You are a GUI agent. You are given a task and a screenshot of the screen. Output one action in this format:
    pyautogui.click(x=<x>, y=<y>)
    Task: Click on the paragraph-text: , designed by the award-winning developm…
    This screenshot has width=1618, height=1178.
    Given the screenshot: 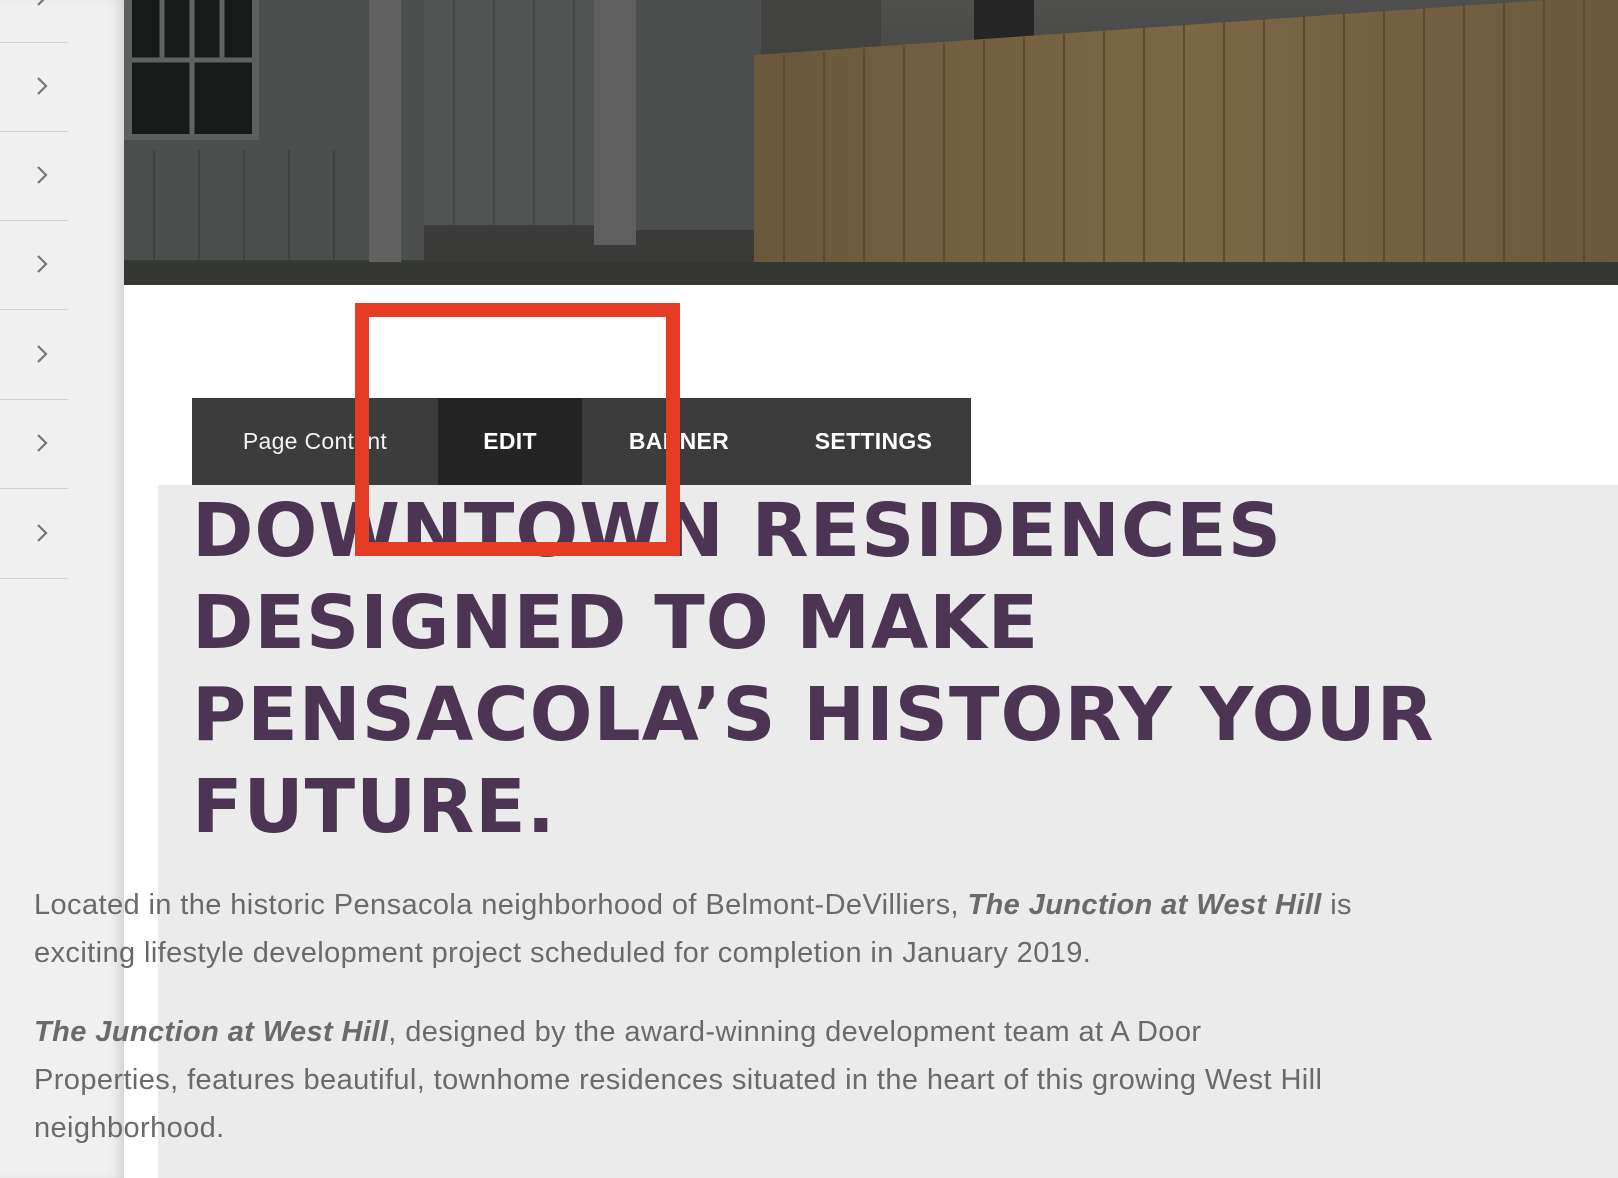 What is the action you would take?
    pyautogui.click(x=795, y=1032)
    